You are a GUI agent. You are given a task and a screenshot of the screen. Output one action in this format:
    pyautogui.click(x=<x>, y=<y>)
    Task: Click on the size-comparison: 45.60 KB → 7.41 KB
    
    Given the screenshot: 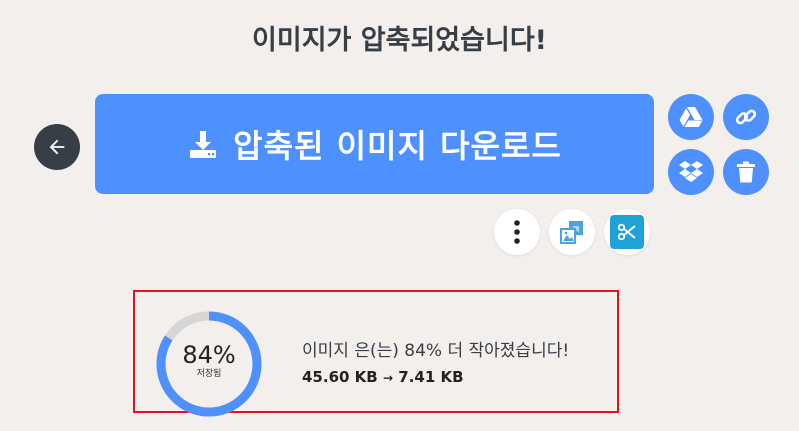 What is the action you would take?
    pyautogui.click(x=383, y=377)
    